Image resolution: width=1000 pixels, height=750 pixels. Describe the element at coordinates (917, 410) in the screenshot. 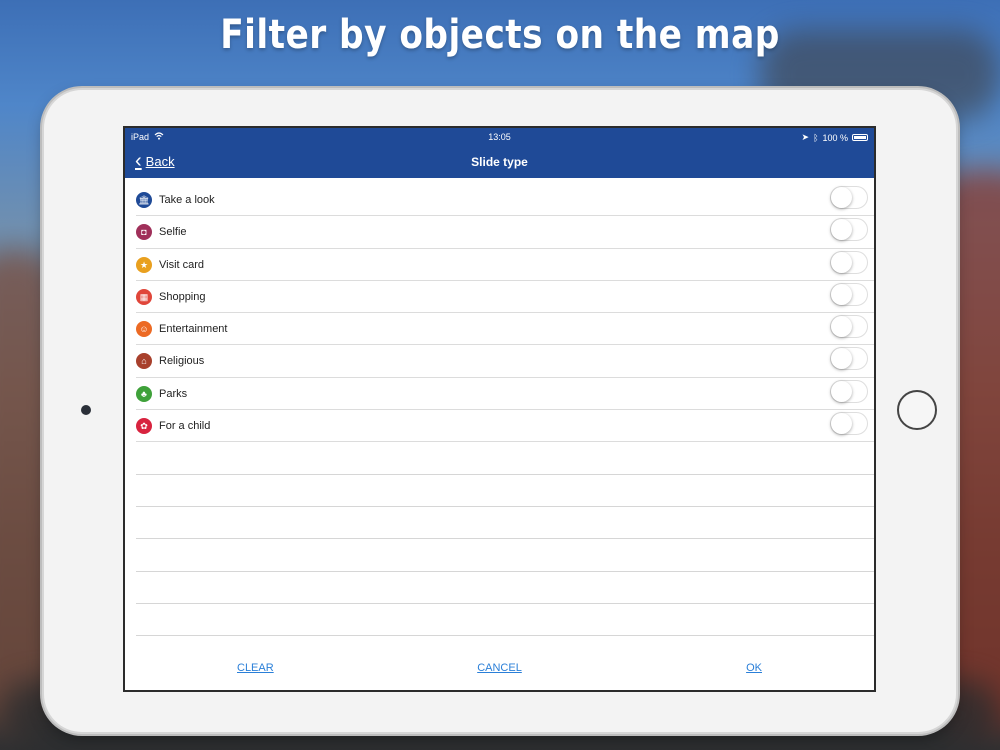

I see `home-button` at that location.